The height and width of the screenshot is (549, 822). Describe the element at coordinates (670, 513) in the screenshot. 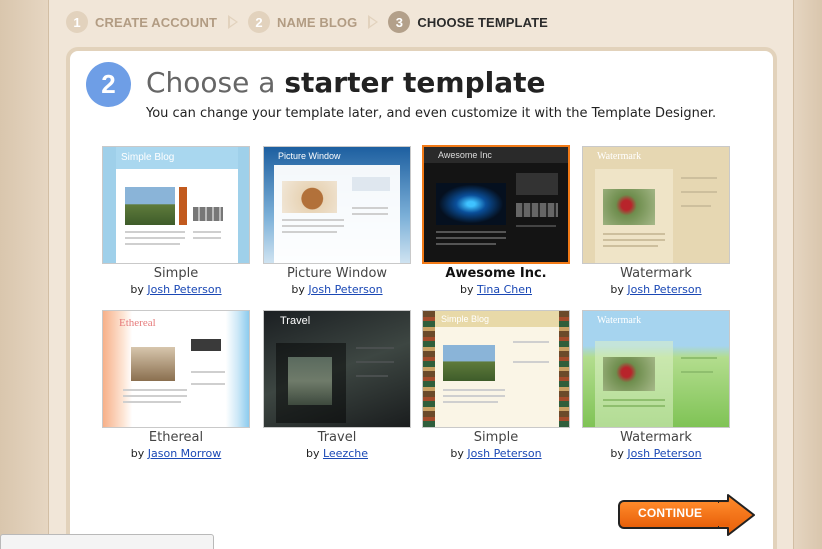

I see `continue-label: CONTINUE` at that location.